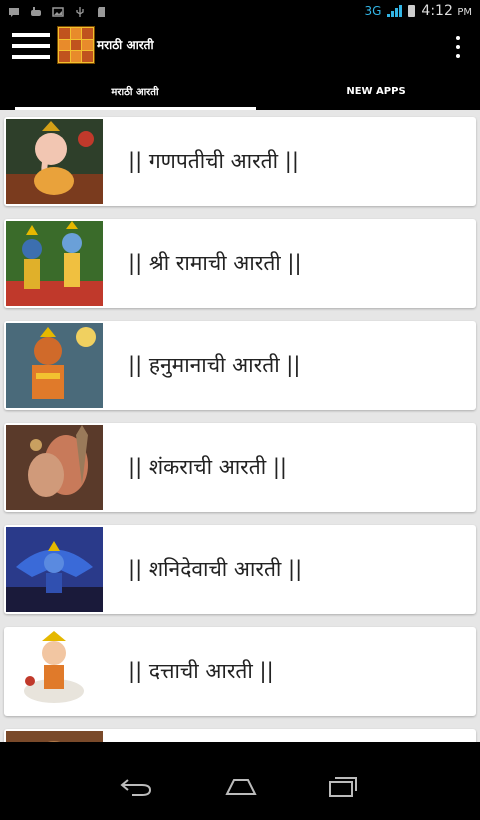  Describe the element at coordinates (241, 786) in the screenshot. I see `home-icon` at that location.